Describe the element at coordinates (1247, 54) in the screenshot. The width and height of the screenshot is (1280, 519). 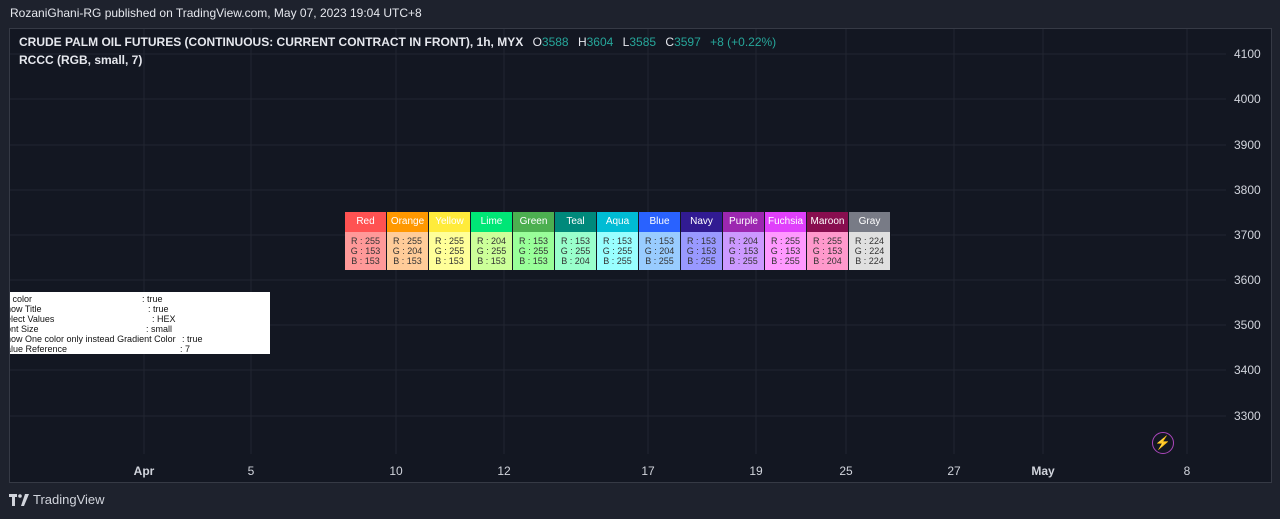
I see `price-tick-label: 4100` at that location.